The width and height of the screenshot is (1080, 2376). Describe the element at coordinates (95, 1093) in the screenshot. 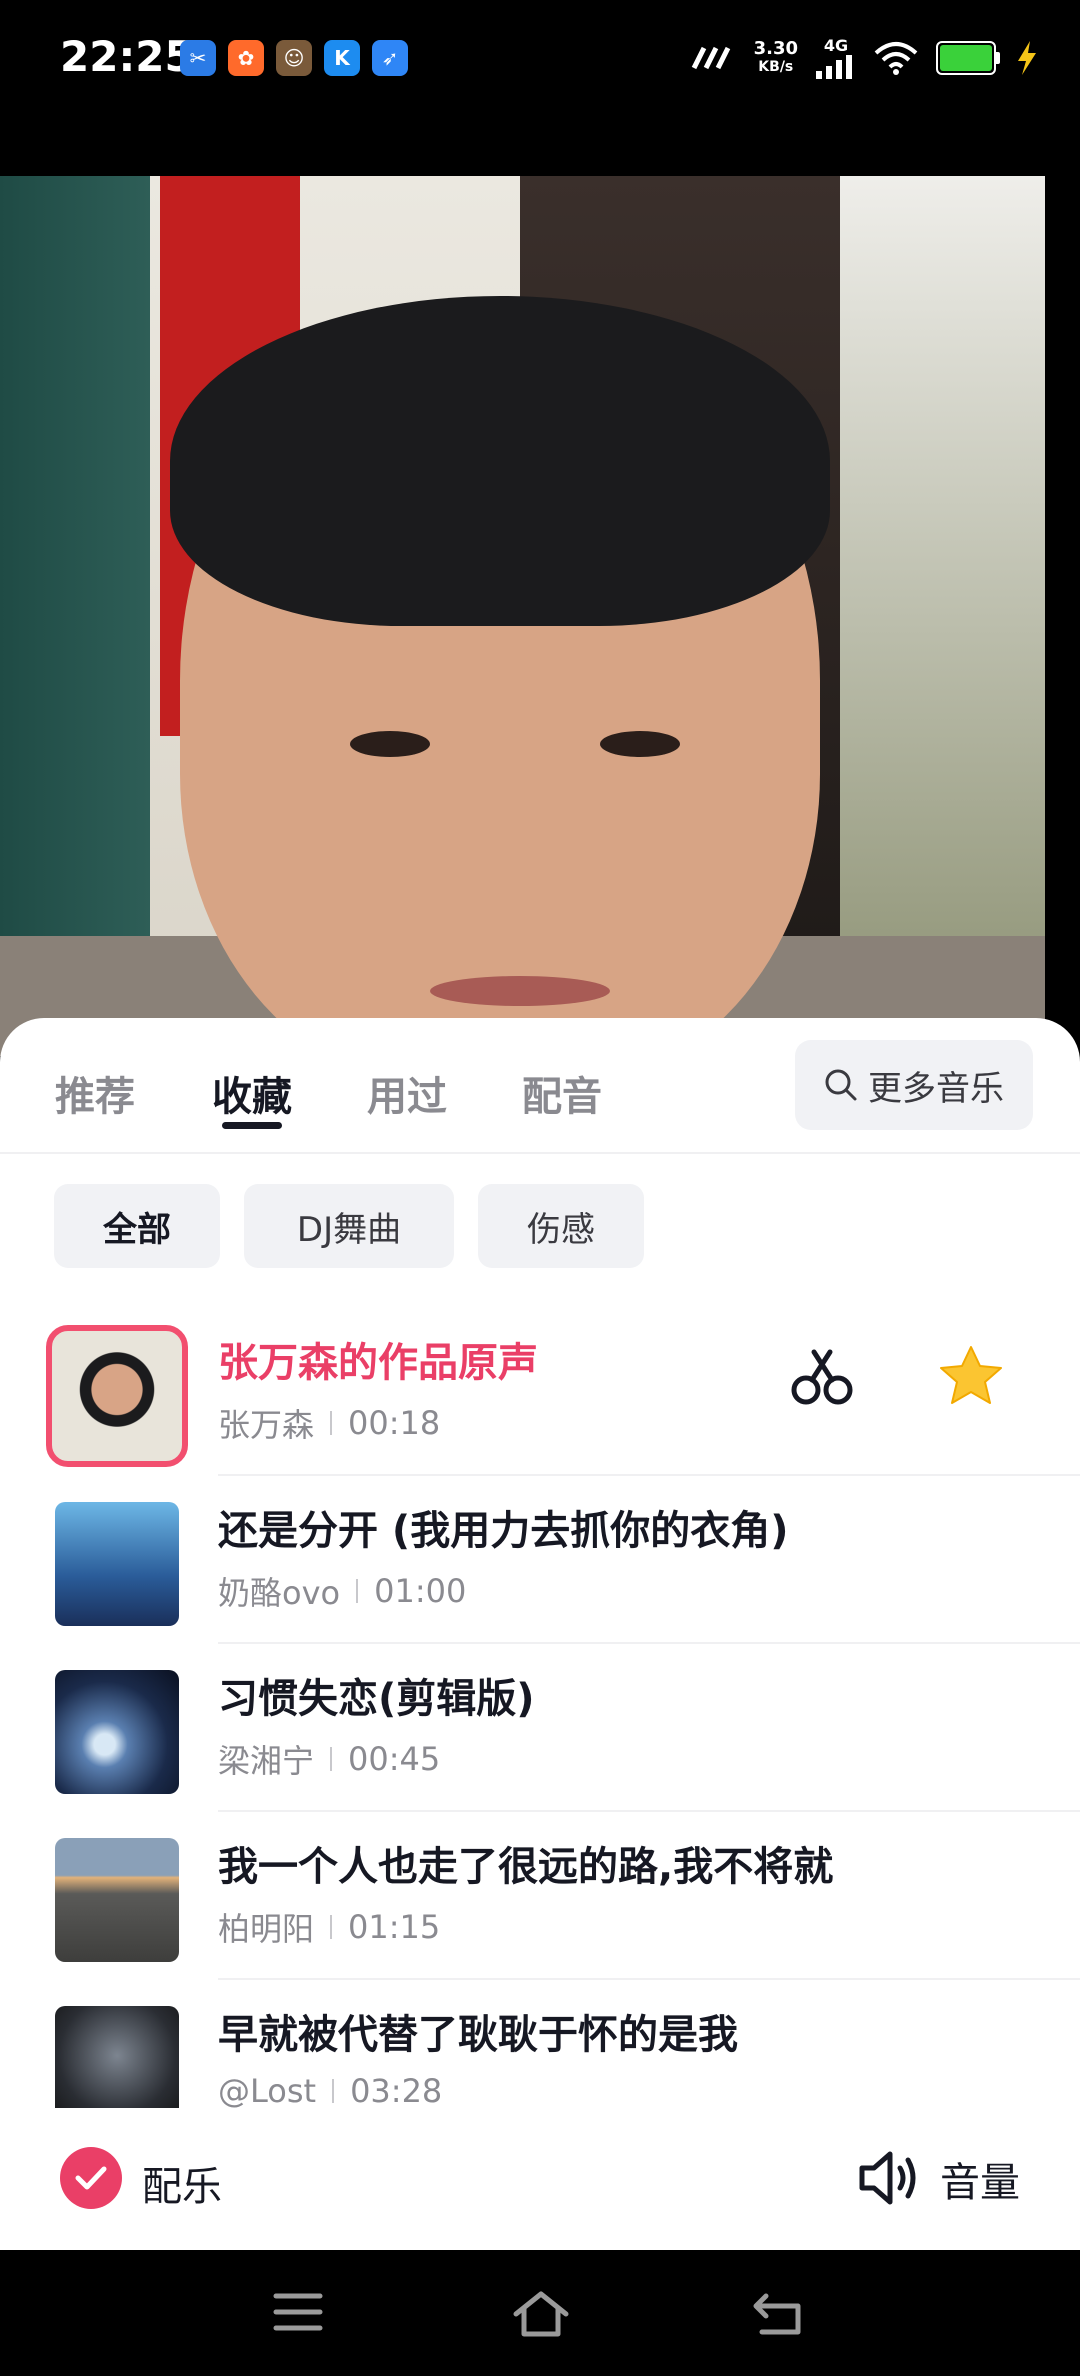

I see `tab-recommend: 推荐` at that location.